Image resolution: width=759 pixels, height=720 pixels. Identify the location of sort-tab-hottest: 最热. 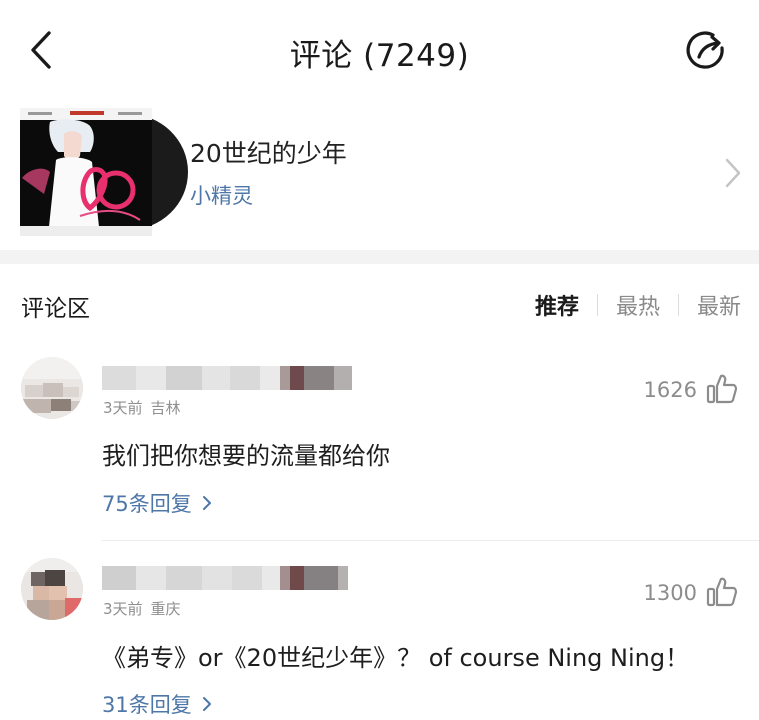
(638, 305).